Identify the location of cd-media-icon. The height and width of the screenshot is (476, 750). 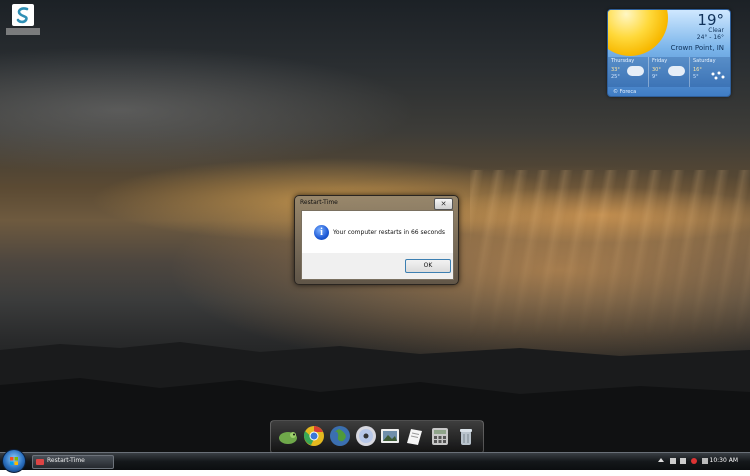
(366, 436).